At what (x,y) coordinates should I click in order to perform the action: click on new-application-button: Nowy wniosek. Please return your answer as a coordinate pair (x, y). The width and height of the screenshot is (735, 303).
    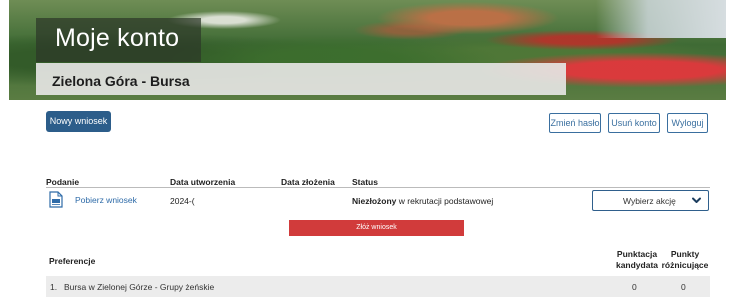
    Looking at the image, I should click on (78, 121).